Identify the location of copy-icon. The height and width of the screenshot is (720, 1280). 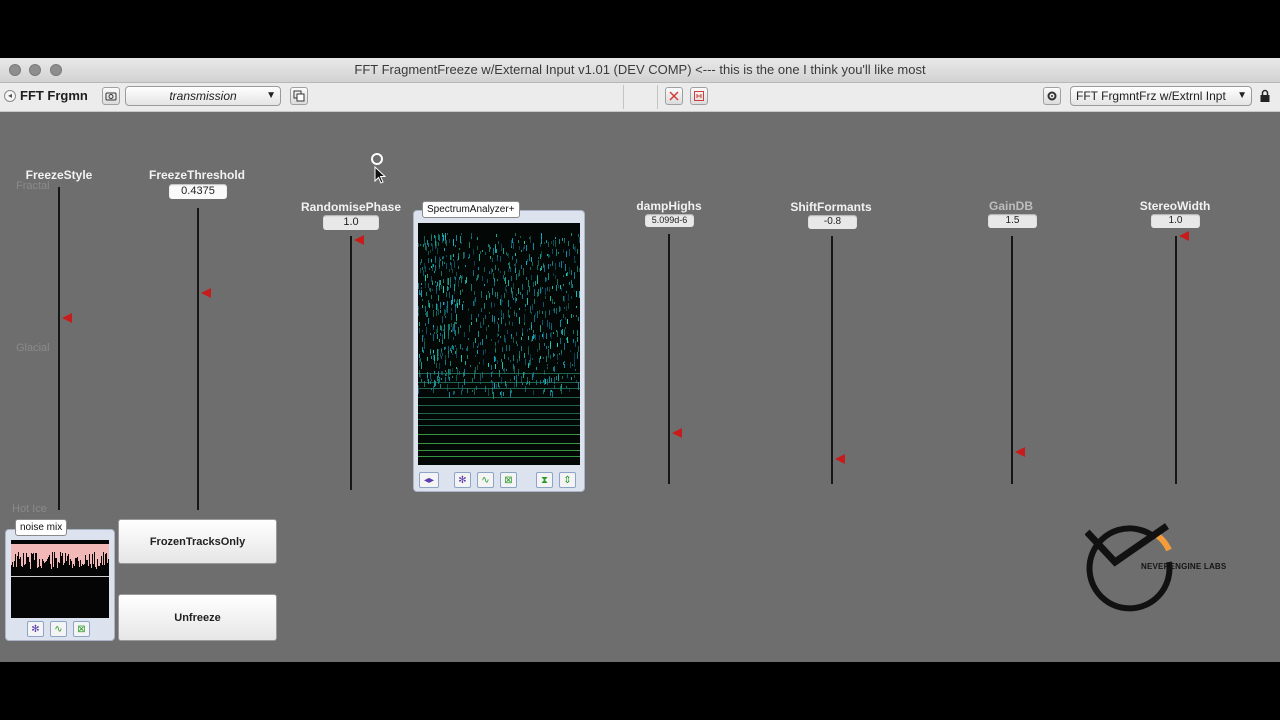
(299, 96).